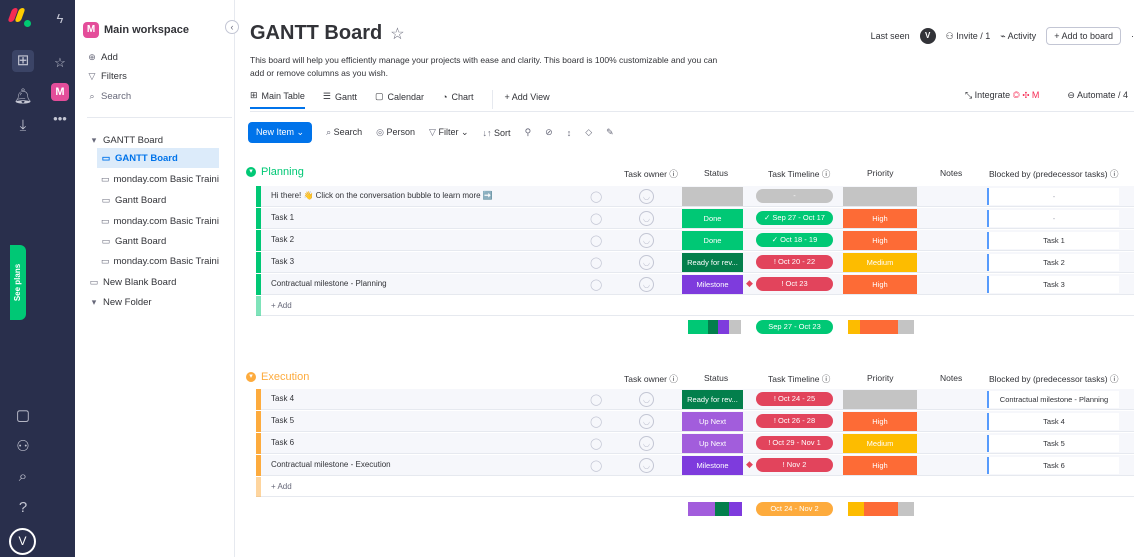 The height and width of the screenshot is (557, 1134). I want to click on col-timeline: Task Timeline ⓘ, so click(799, 174).